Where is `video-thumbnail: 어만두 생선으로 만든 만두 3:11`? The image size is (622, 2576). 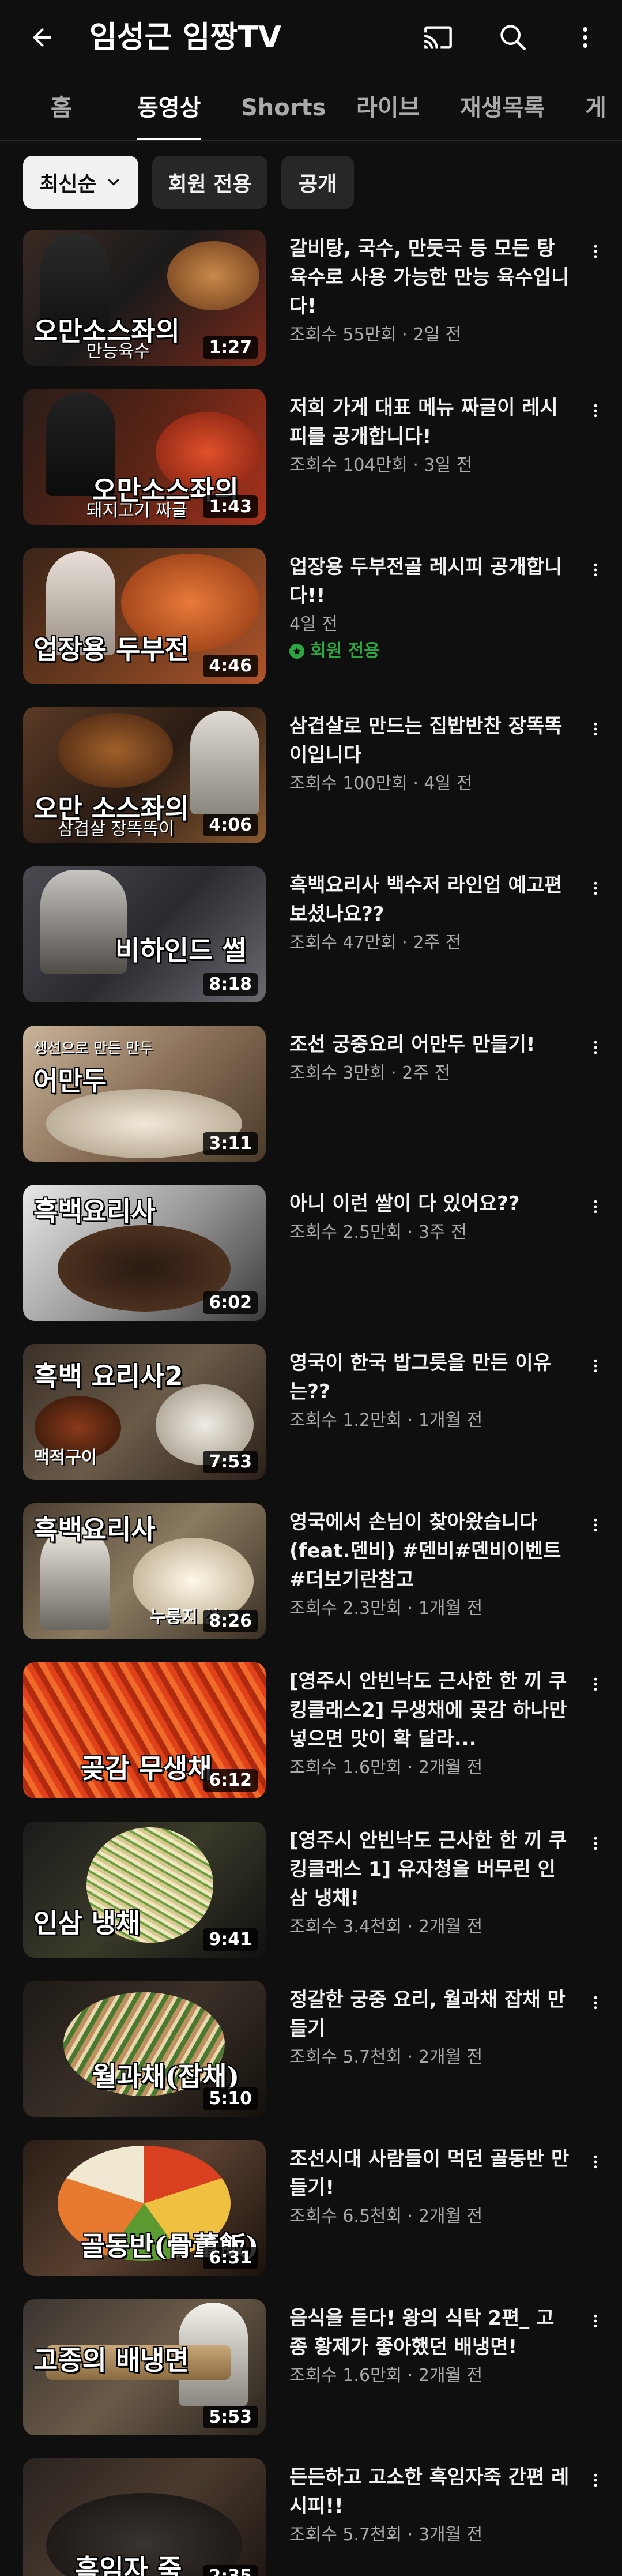 video-thumbnail: 어만두 생선으로 만든 만두 3:11 is located at coordinates (144, 1094).